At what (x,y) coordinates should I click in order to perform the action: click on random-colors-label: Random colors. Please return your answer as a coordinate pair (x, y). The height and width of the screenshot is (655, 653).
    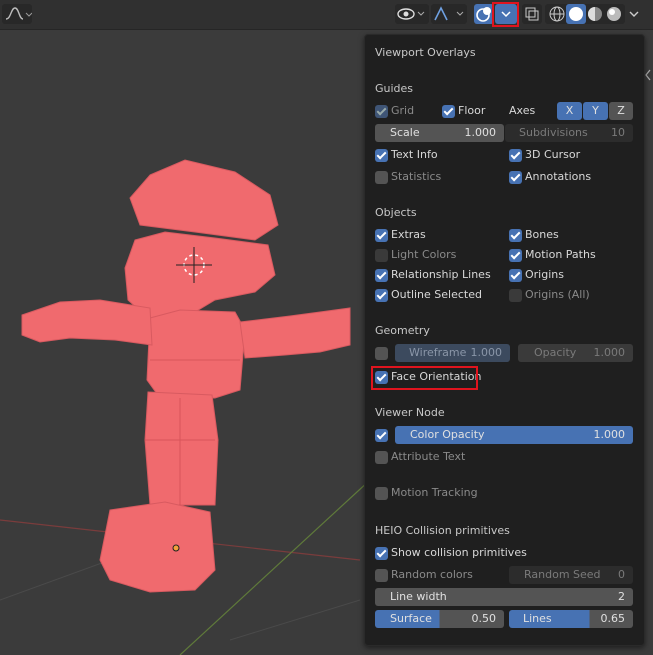
    Looking at the image, I should click on (432, 574).